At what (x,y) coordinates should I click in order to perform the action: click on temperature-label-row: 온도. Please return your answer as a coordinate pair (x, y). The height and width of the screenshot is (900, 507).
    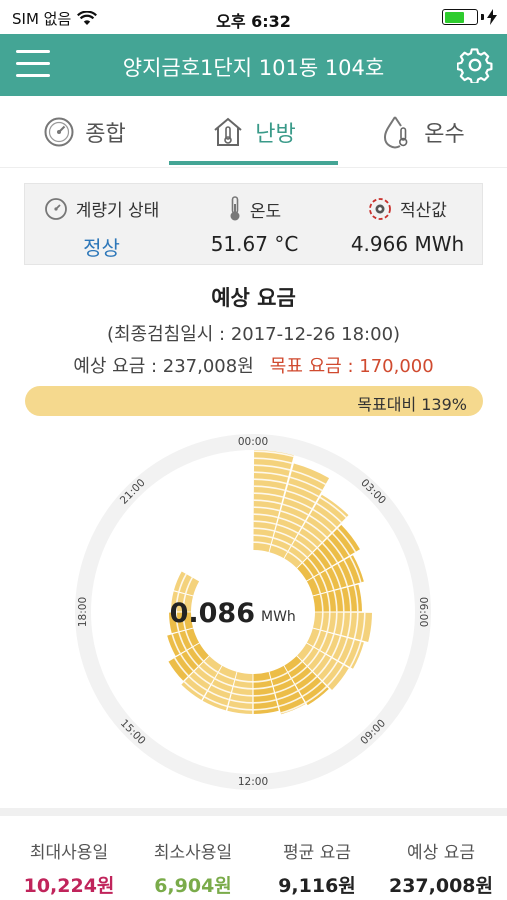
    Looking at the image, I should click on (254, 209).